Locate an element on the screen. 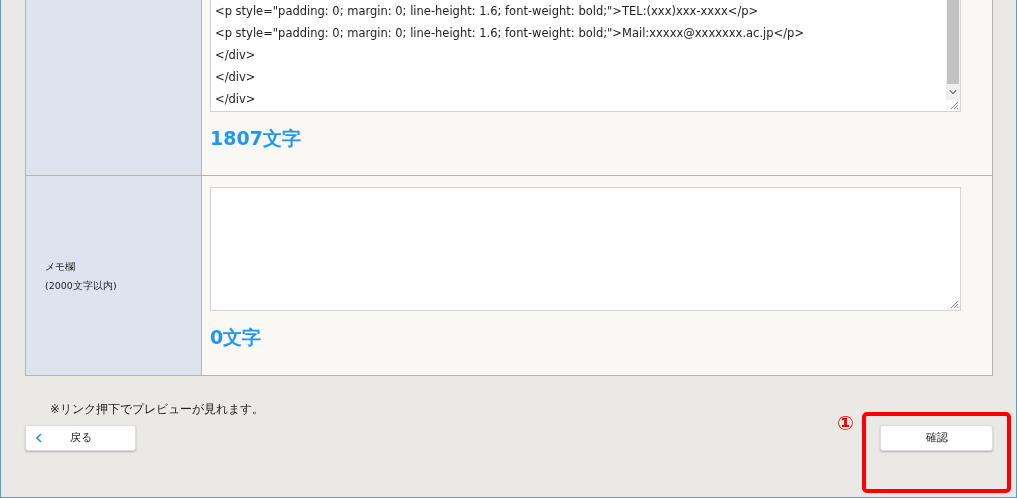 This screenshot has width=1017, height=498. field-label: メモ欄 is located at coordinates (60, 266).